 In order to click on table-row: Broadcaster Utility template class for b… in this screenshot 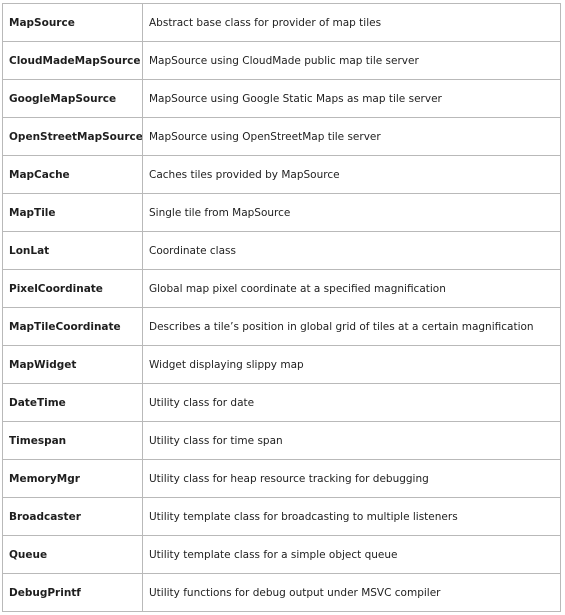, I will do `click(281, 516)`.